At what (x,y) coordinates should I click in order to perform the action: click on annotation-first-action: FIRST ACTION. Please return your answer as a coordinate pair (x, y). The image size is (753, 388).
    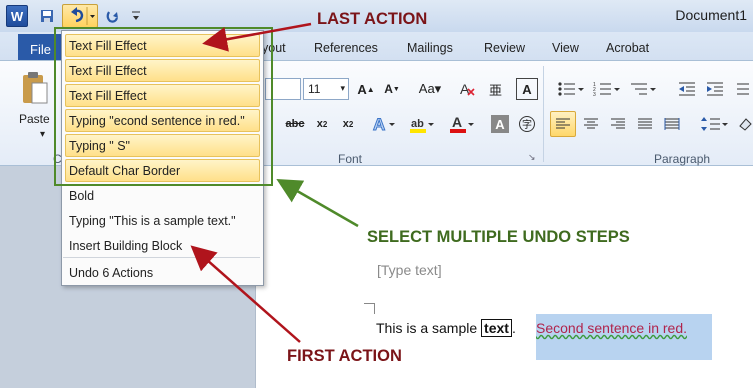
    Looking at the image, I should click on (344, 356).